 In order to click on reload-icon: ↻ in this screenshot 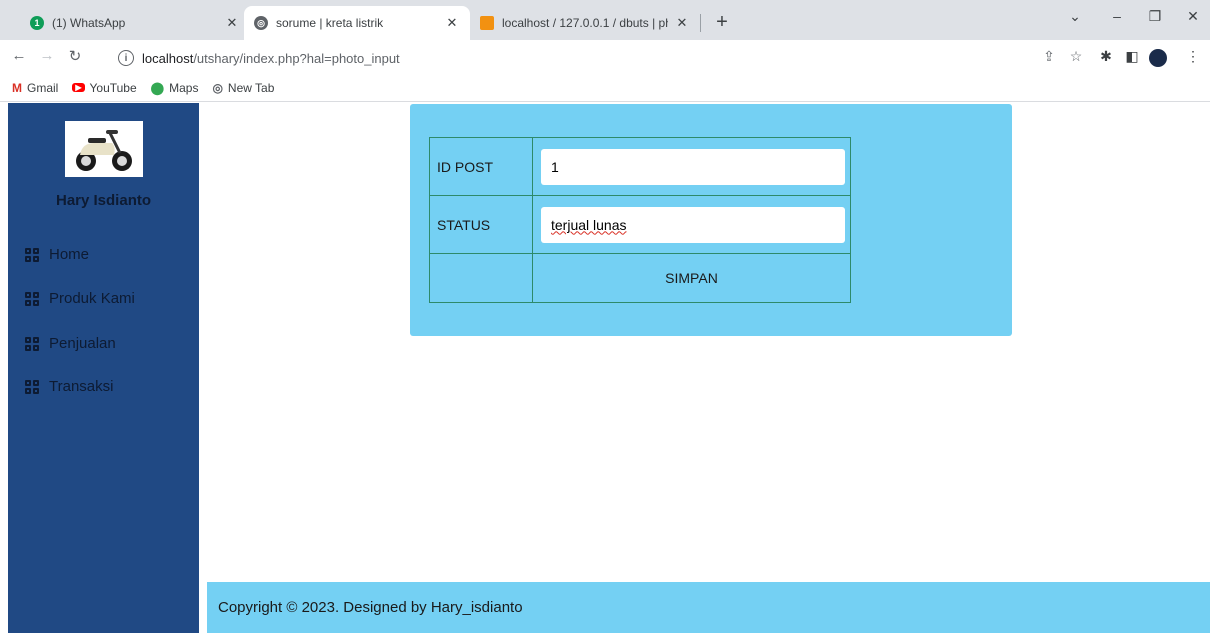, I will do `click(75, 56)`.